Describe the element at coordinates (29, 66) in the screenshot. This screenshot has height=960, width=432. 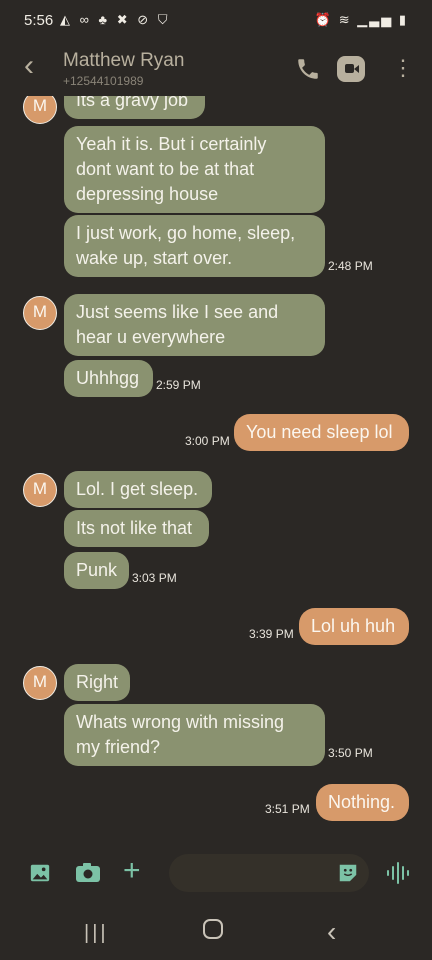
I see `back-icon: ‹` at that location.